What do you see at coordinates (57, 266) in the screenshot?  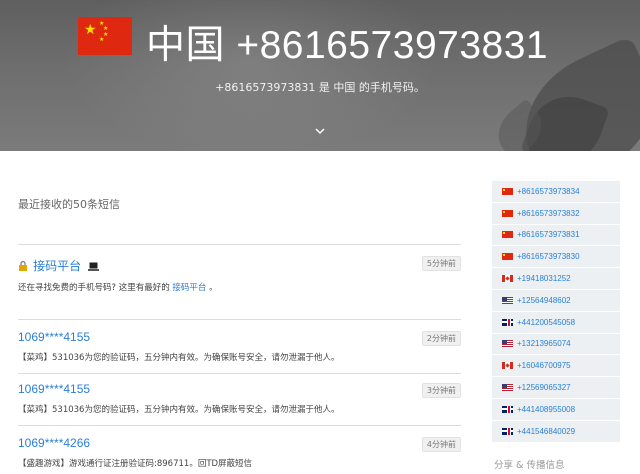 I see `message-sender: 接码平台` at bounding box center [57, 266].